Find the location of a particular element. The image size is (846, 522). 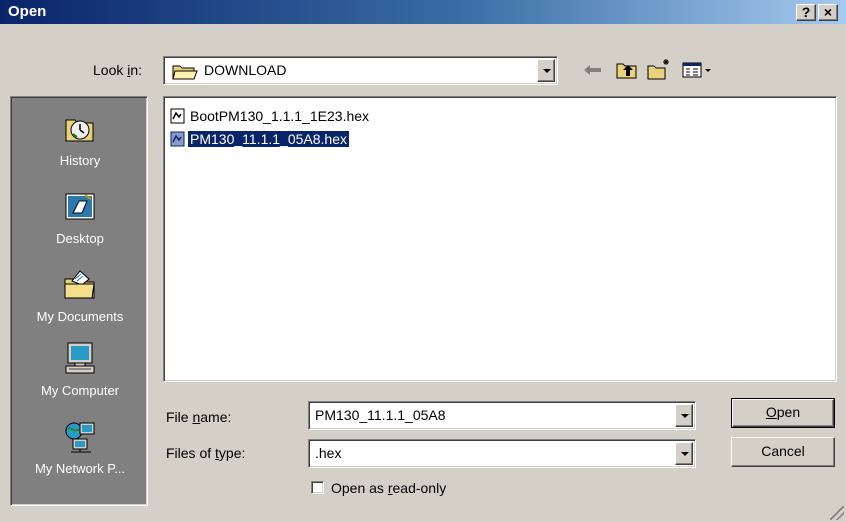

up-one-level-icon is located at coordinates (627, 70).